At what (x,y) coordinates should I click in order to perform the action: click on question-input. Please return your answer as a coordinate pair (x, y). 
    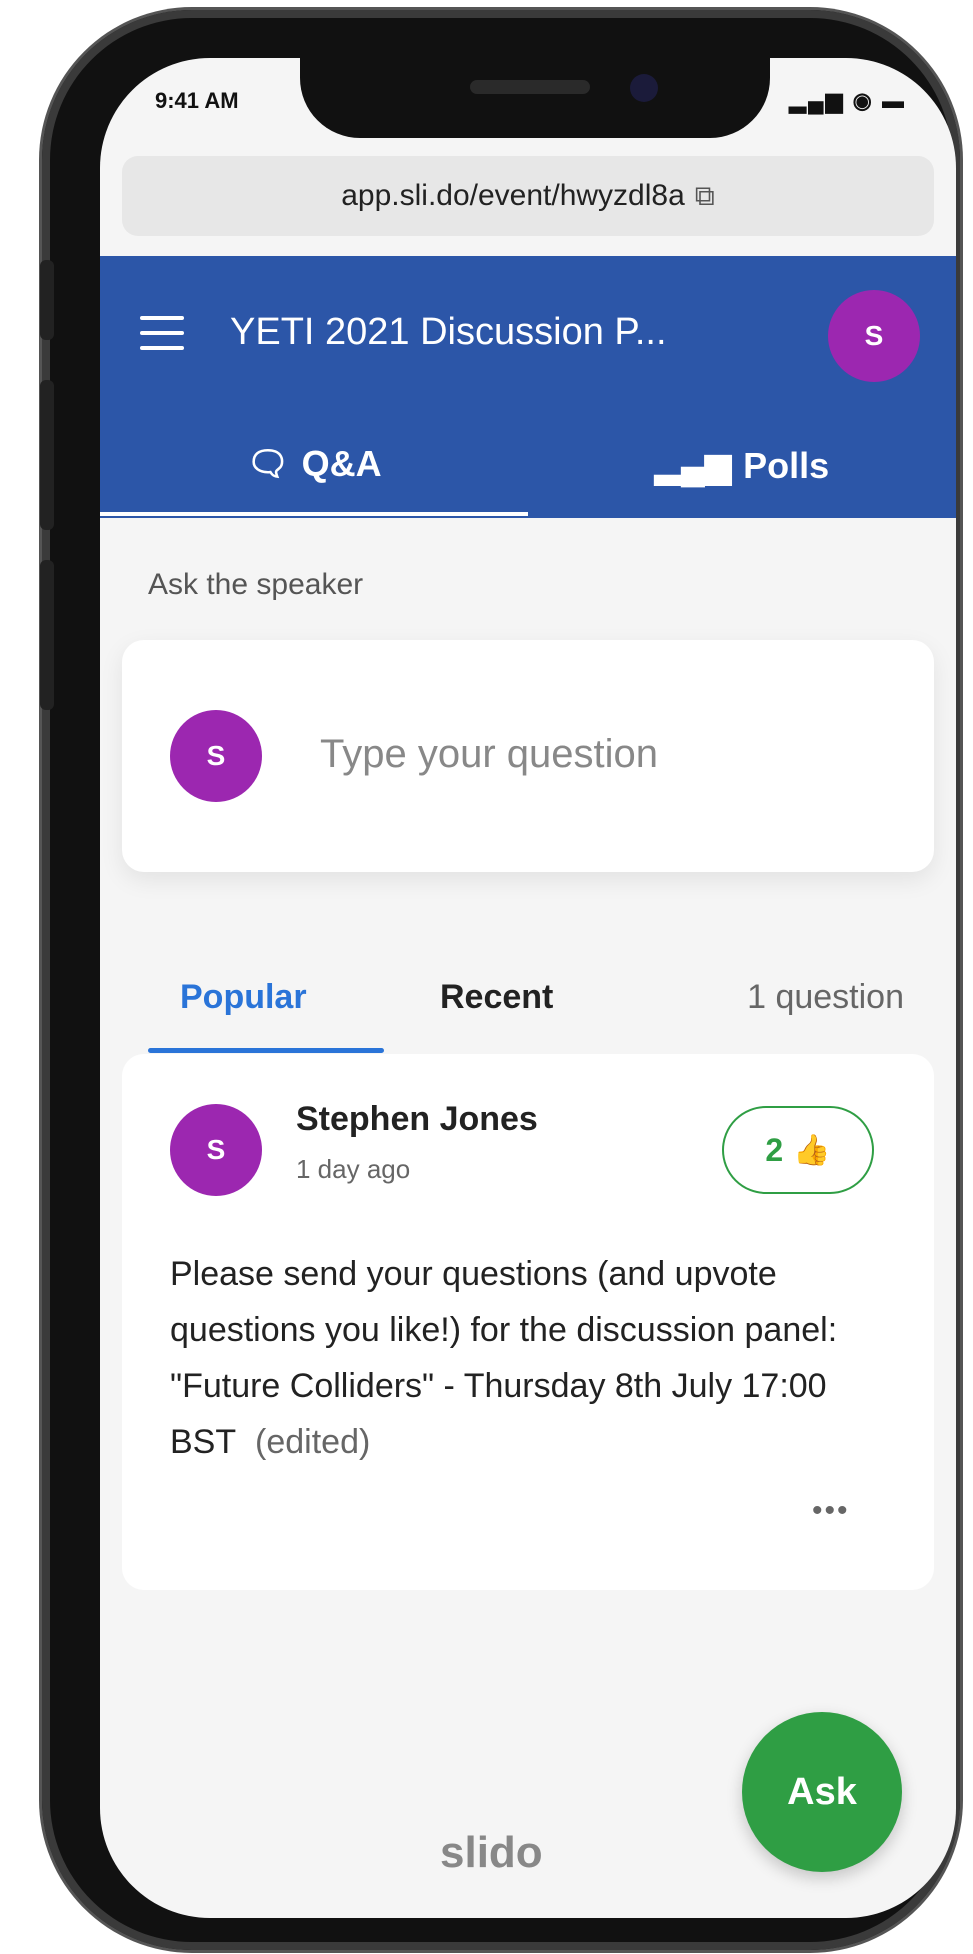
    Looking at the image, I should click on (600, 754).